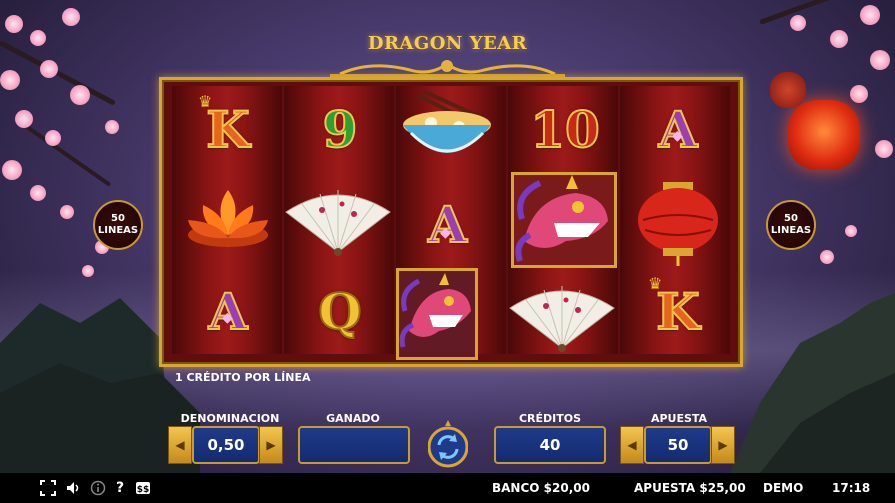  Describe the element at coordinates (690, 488) in the screenshot. I see `total-bet: APUESTA $25,00` at that location.